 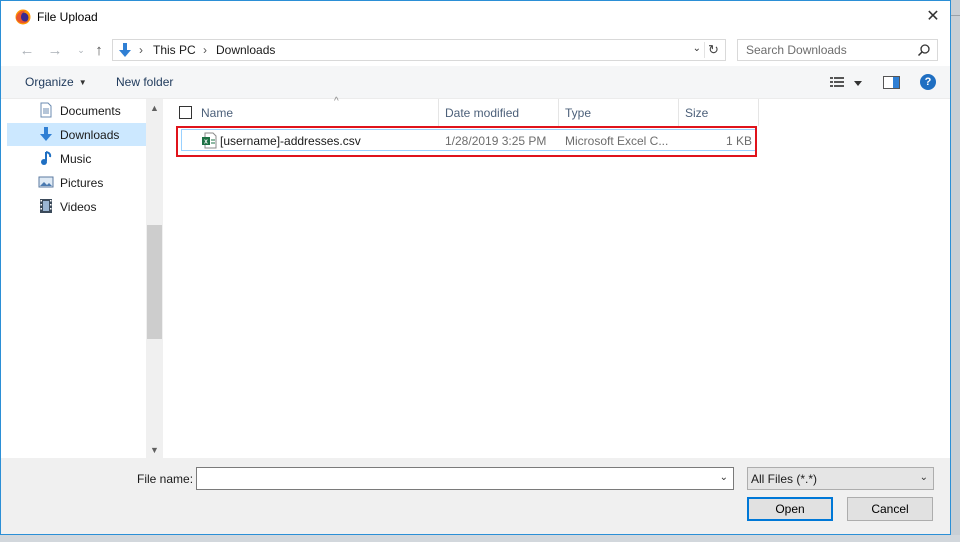 What do you see at coordinates (217, 112) in the screenshot?
I see `column-header-label: Name` at bounding box center [217, 112].